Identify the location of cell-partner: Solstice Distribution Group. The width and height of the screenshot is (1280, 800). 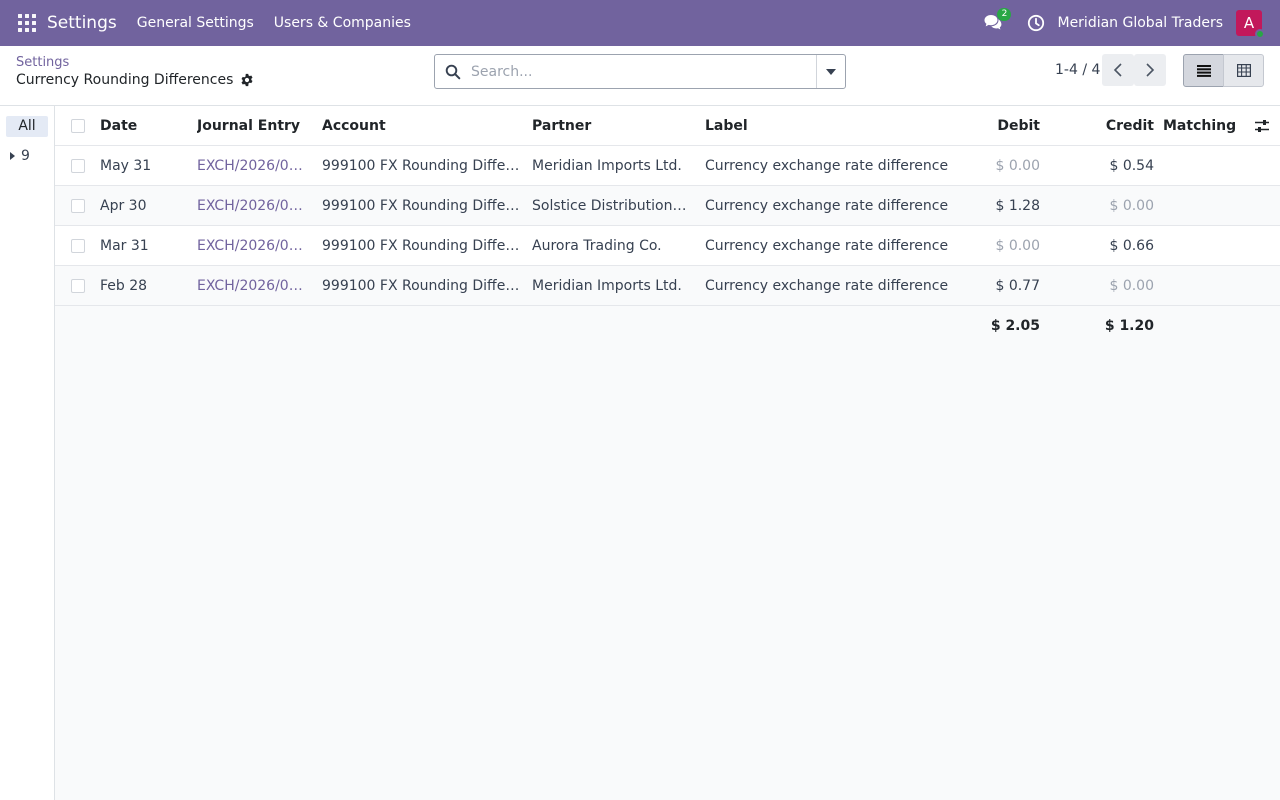
(609, 206).